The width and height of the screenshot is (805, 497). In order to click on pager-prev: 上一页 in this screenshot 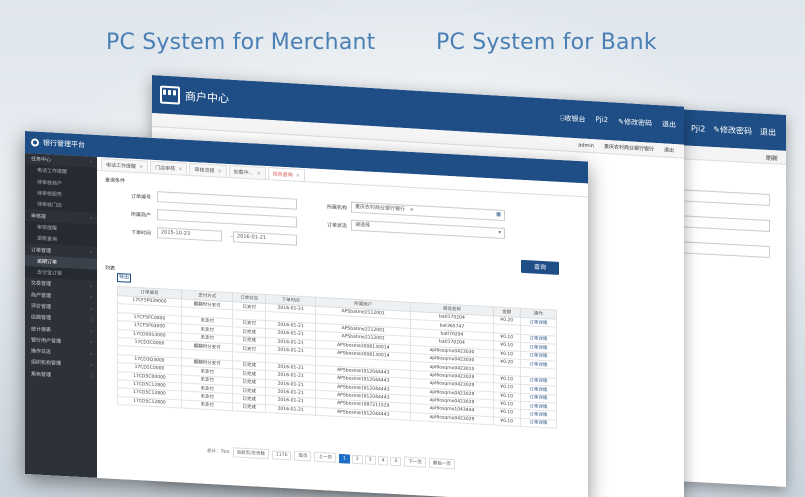, I will do `click(325, 457)`.